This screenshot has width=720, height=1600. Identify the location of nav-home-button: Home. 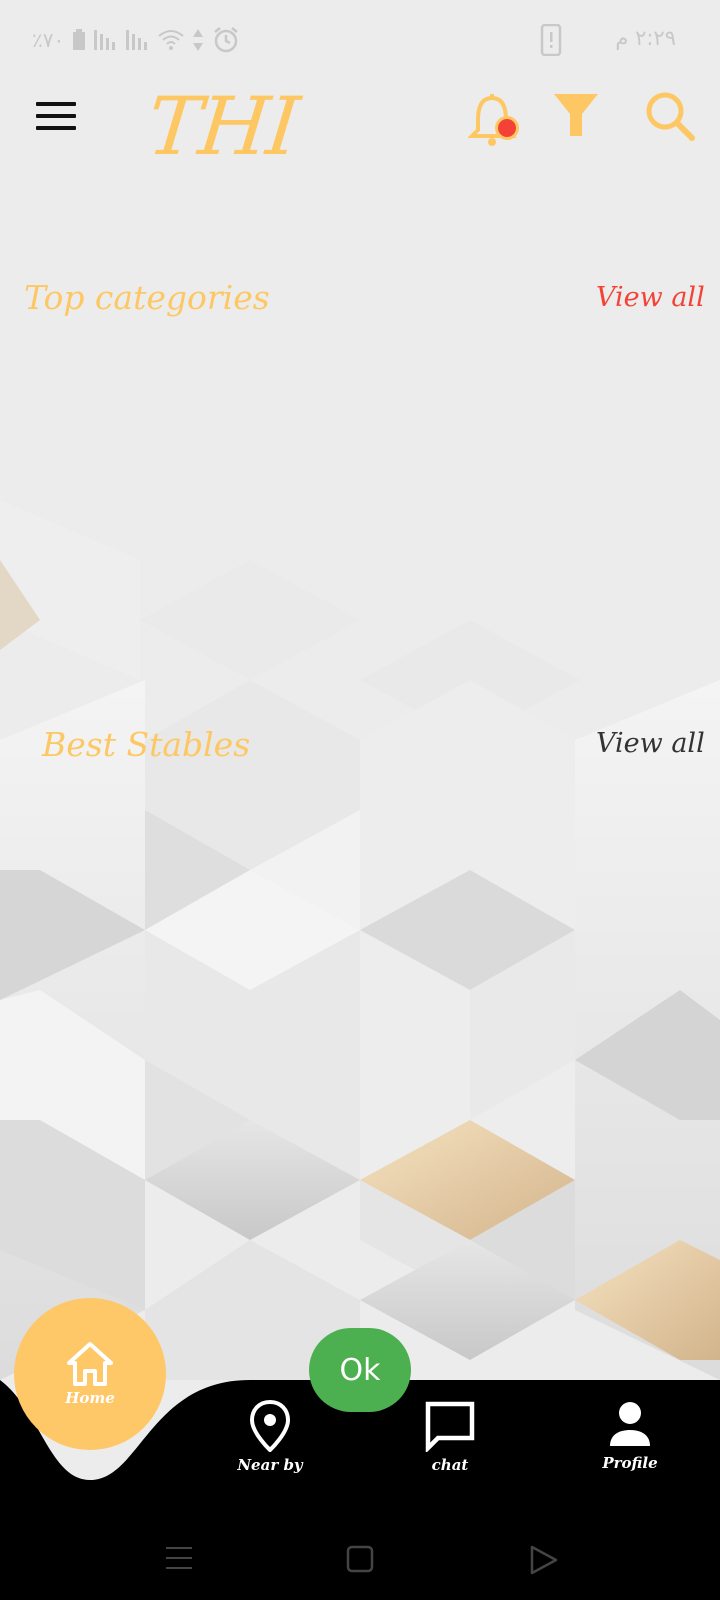
(90, 1374).